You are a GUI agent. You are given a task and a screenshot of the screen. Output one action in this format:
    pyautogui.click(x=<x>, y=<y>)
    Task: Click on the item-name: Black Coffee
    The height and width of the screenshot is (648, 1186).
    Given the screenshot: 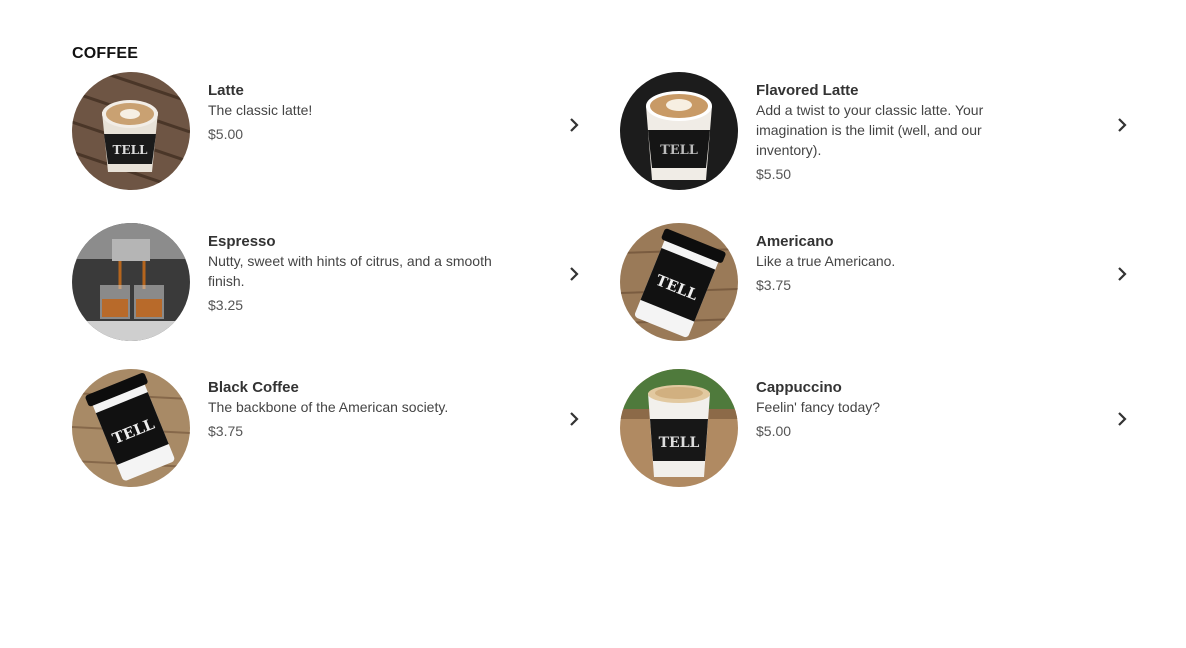 What is the action you would take?
    pyautogui.click(x=253, y=387)
    